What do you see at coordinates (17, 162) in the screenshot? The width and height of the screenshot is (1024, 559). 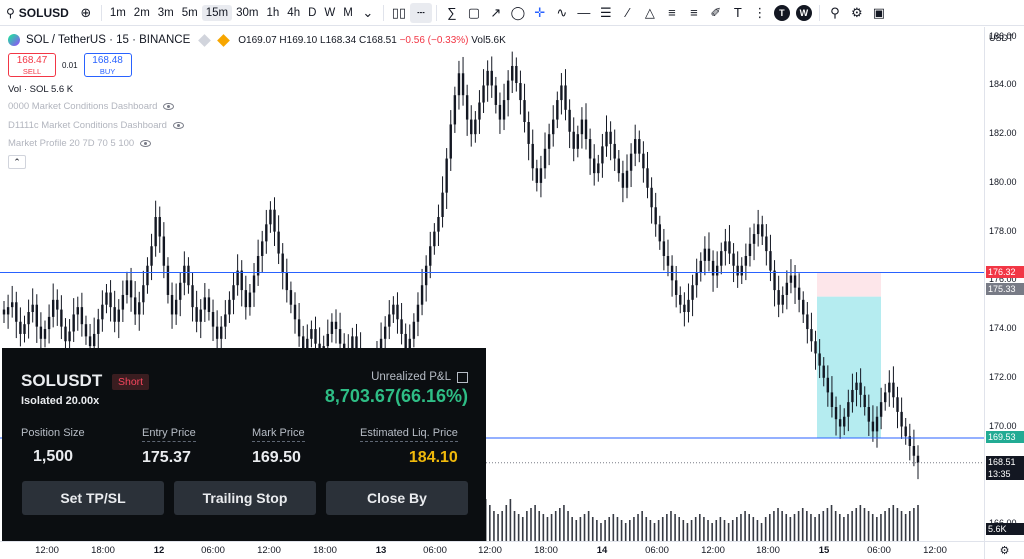 I see `collapse-legend-button: ⌃` at bounding box center [17, 162].